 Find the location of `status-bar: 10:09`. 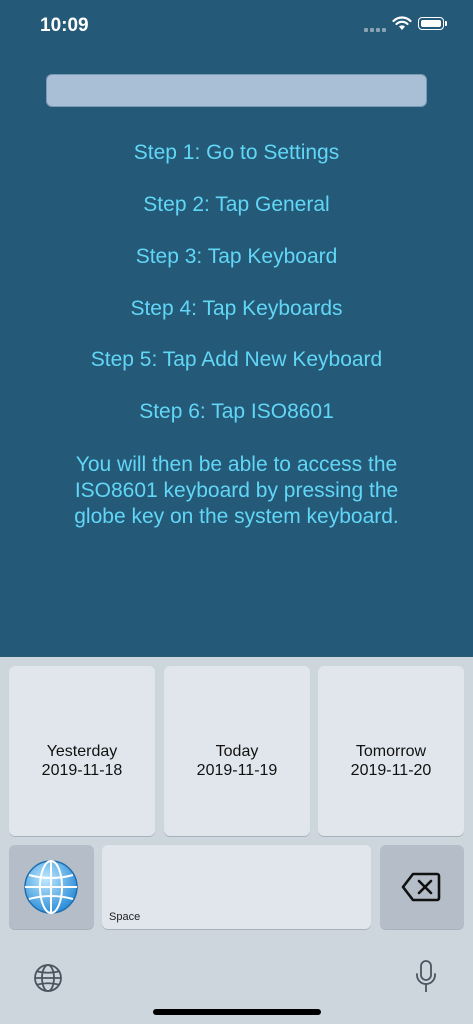

status-bar: 10:09 is located at coordinates (236, 26).